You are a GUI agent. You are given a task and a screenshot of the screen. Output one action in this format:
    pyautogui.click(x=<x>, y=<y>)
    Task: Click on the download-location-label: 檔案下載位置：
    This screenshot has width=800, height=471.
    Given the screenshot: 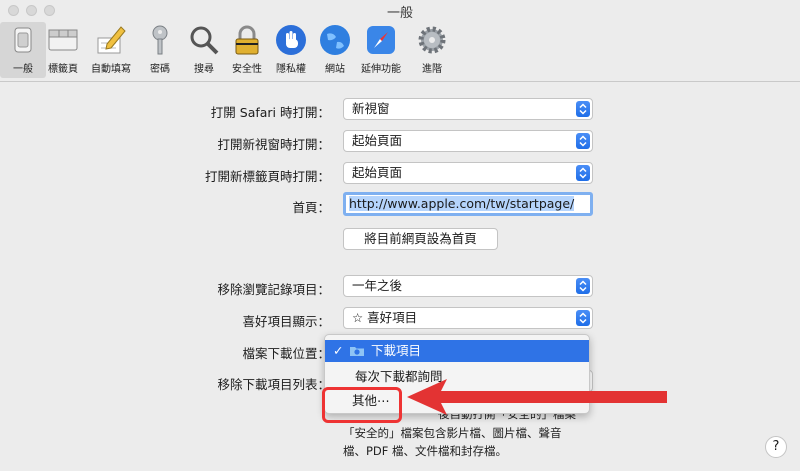 What is the action you would take?
    pyautogui.click(x=286, y=353)
    